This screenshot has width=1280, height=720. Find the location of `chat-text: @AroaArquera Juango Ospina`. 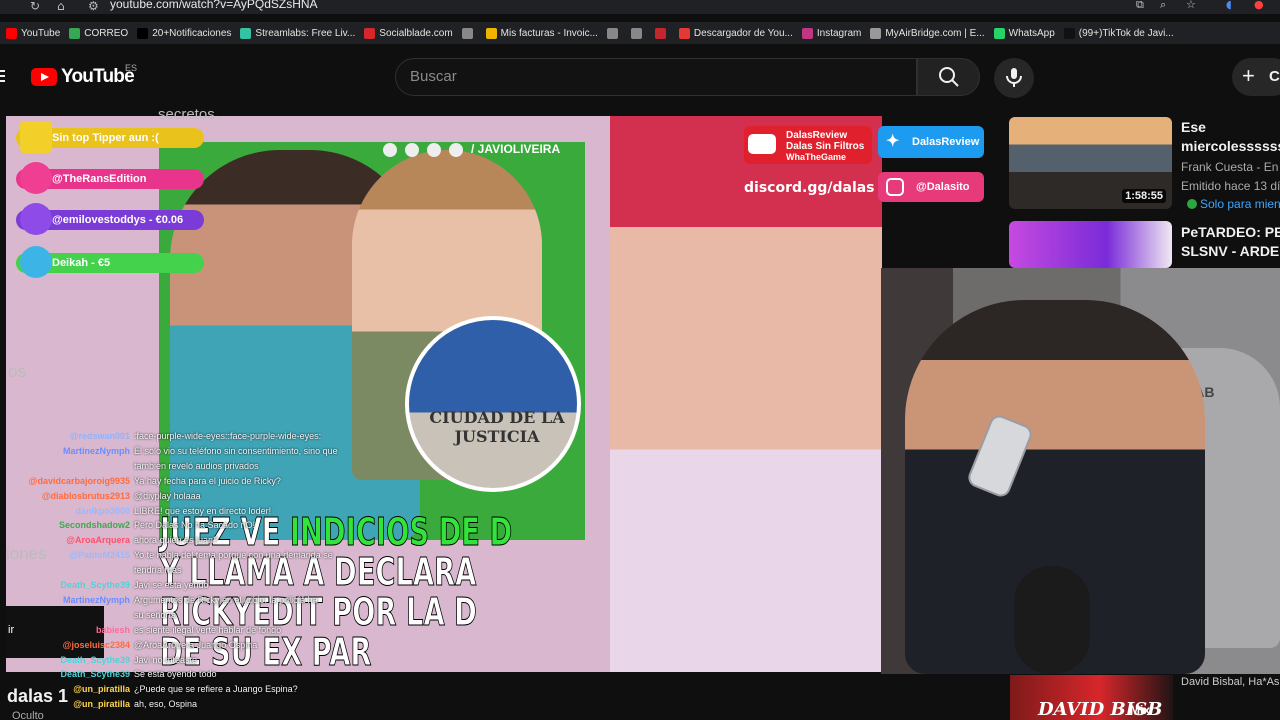

chat-text: @AroaArquera Juango Ospina is located at coordinates (196, 644).